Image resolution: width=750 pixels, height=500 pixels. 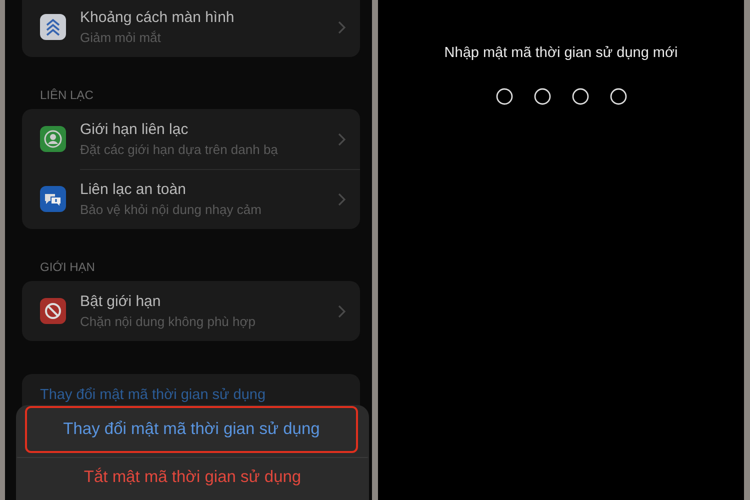 What do you see at coordinates (158, 17) in the screenshot?
I see `row-title: Khoảng cách màn hình` at bounding box center [158, 17].